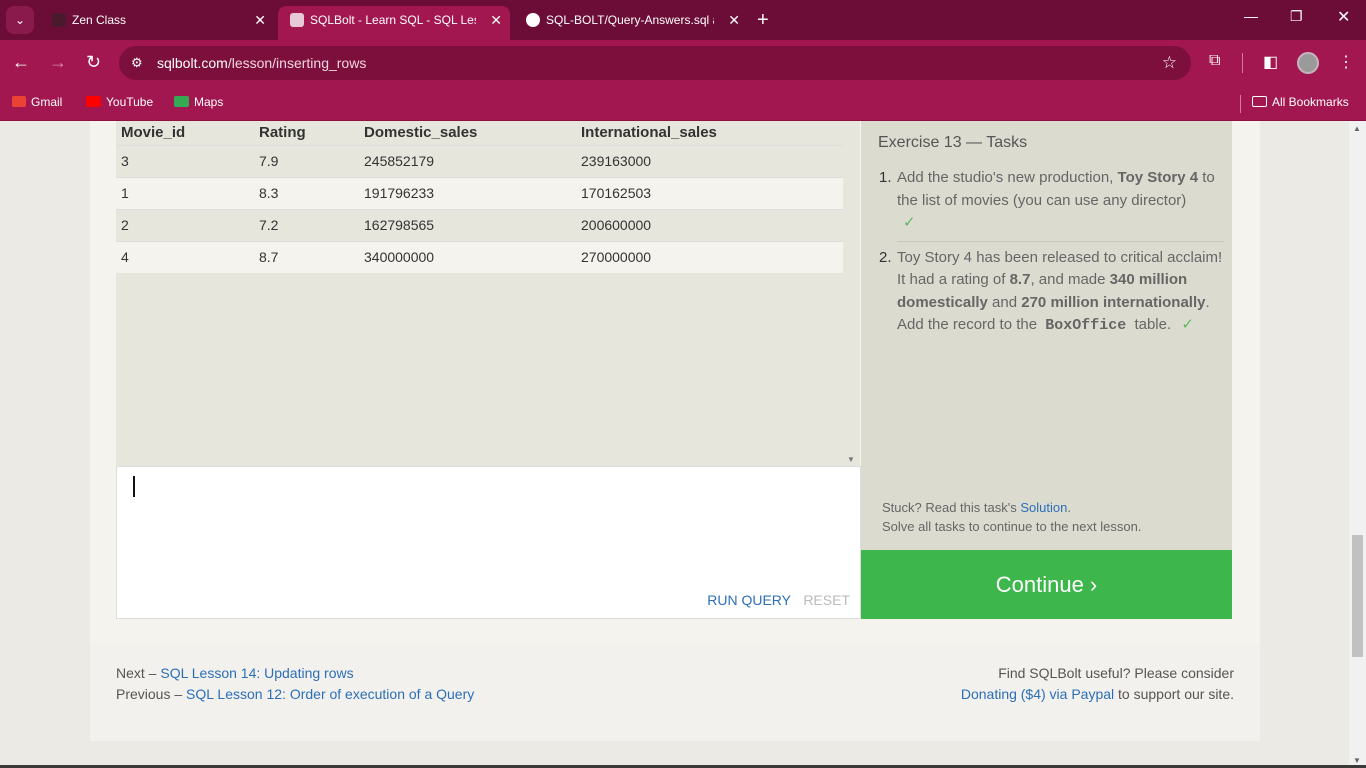  What do you see at coordinates (181, 101) in the screenshot?
I see `maps-icon` at bounding box center [181, 101].